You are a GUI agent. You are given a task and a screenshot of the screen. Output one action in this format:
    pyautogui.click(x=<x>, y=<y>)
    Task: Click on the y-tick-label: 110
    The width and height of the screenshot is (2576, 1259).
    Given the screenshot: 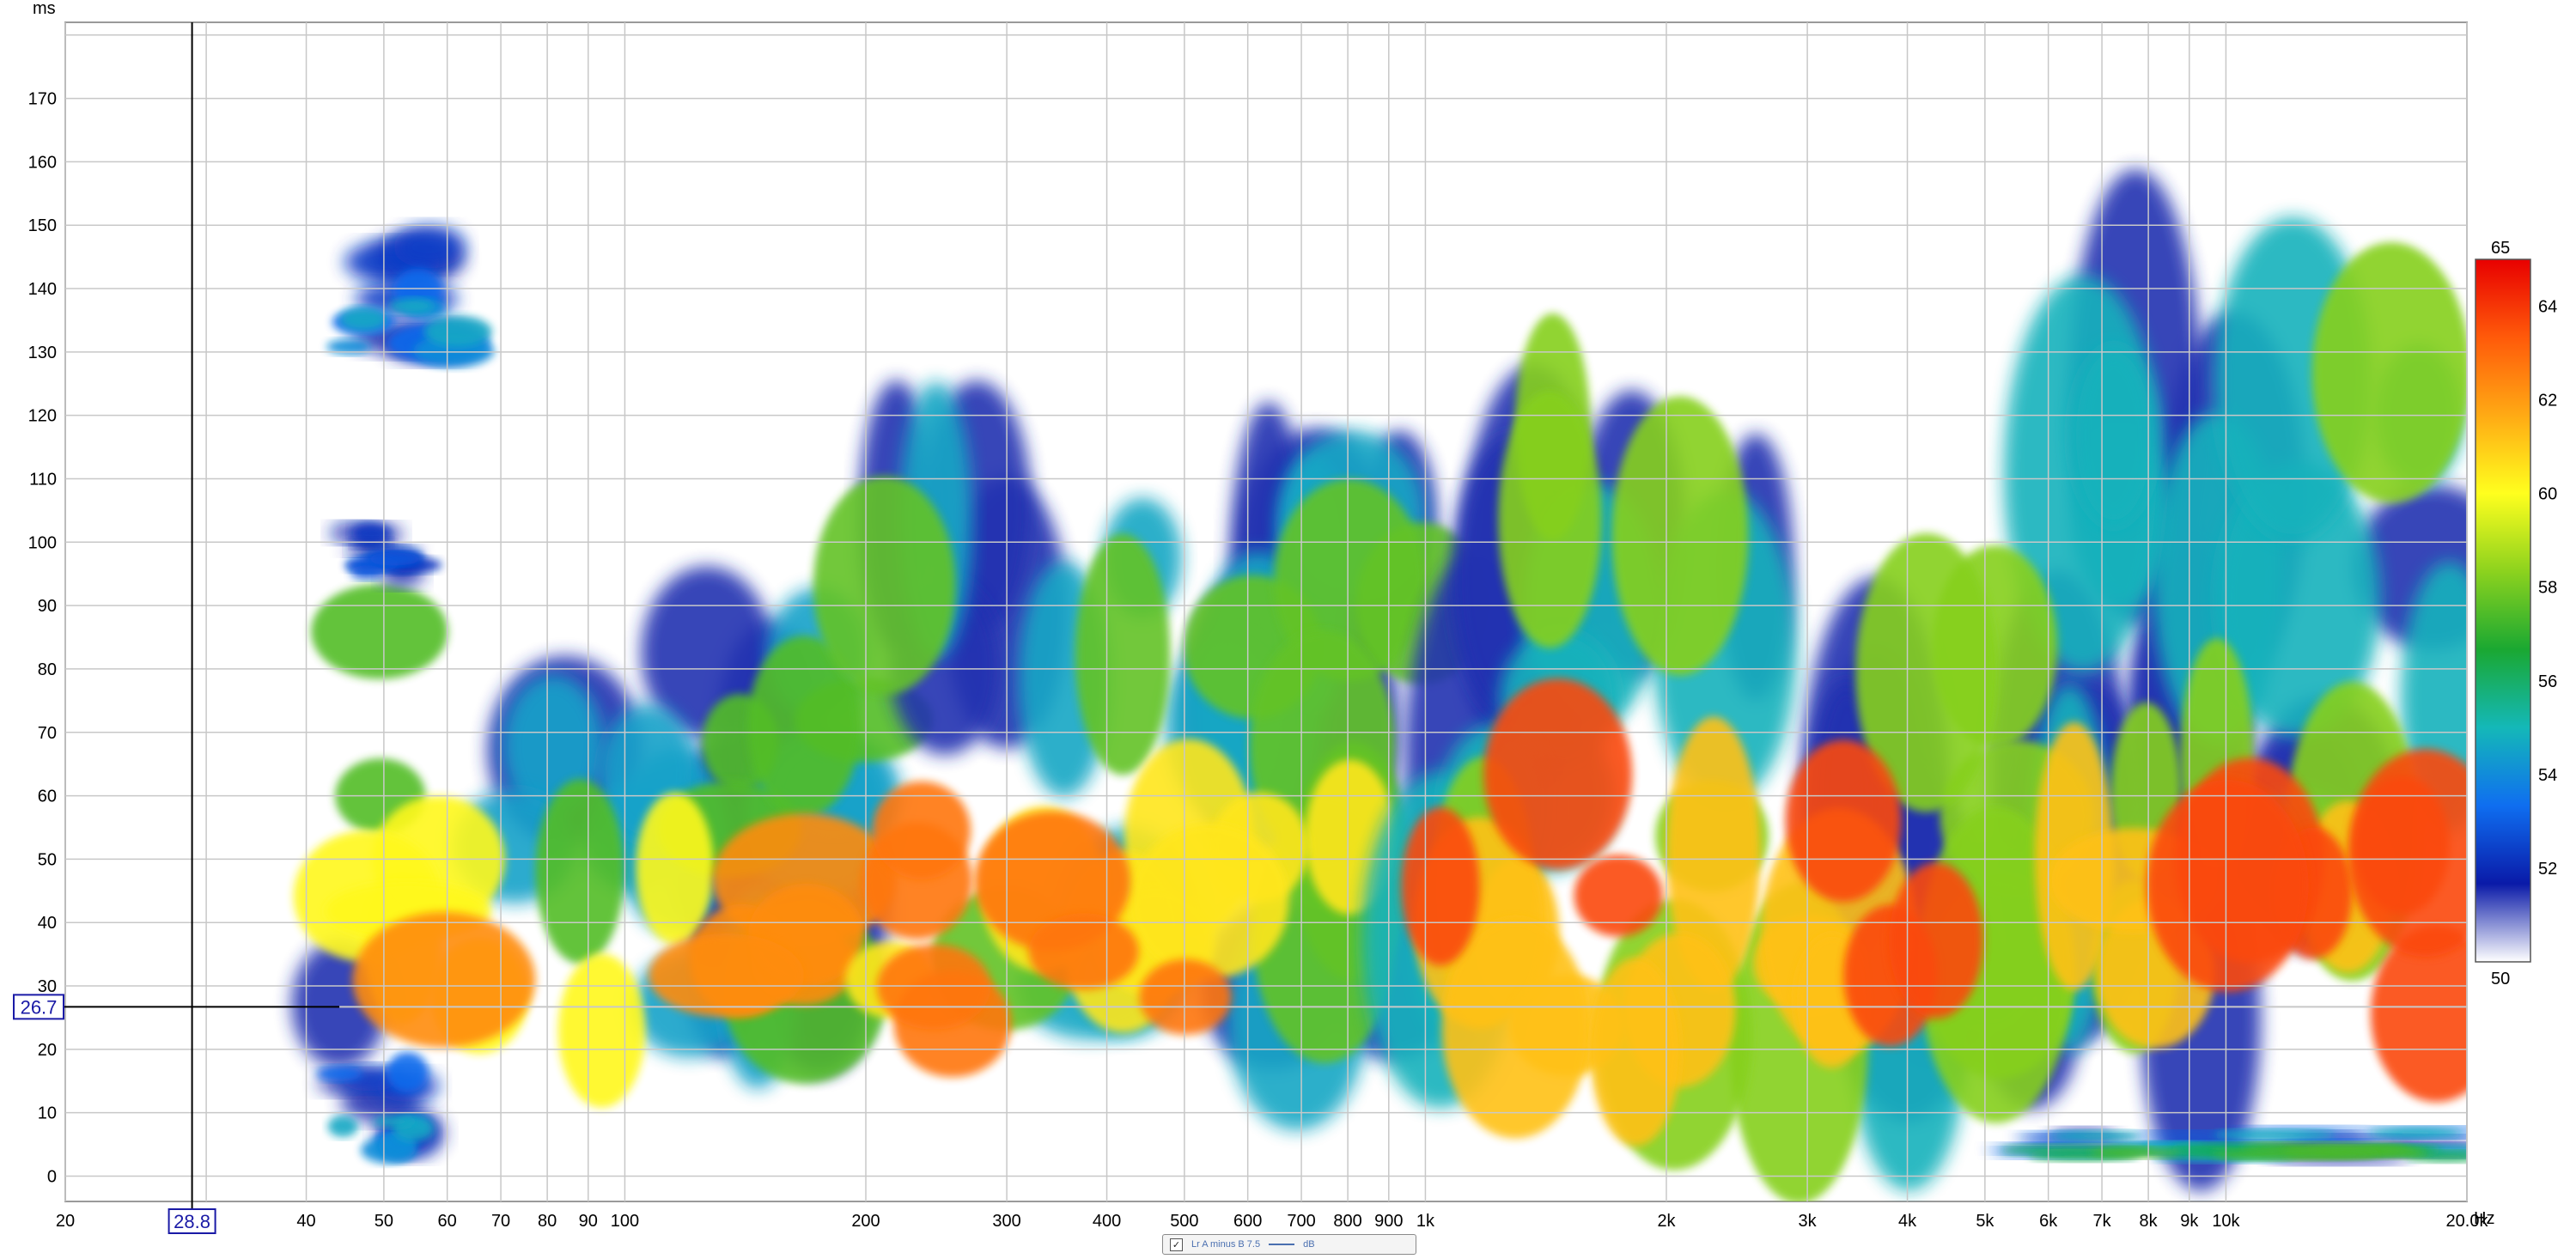 What is the action you would take?
    pyautogui.click(x=43, y=479)
    